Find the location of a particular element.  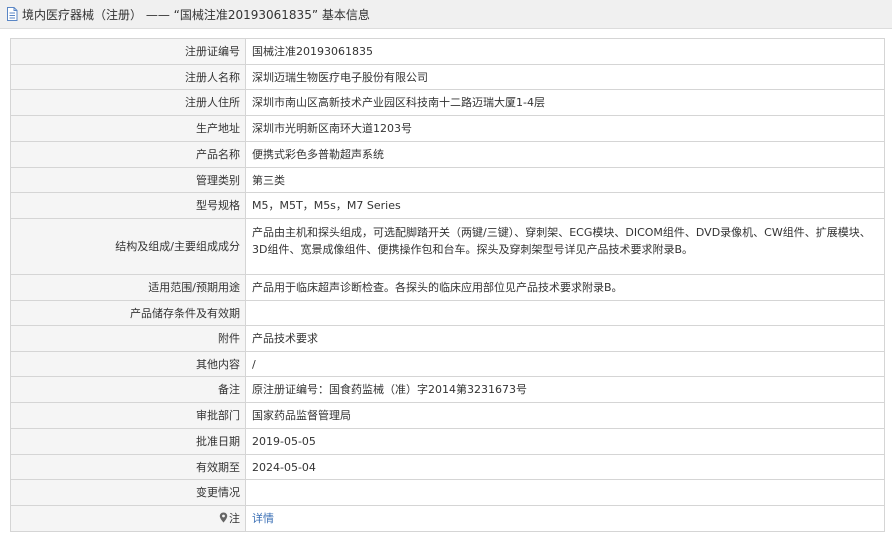

table-row: 变更情况 is located at coordinates (447, 492).